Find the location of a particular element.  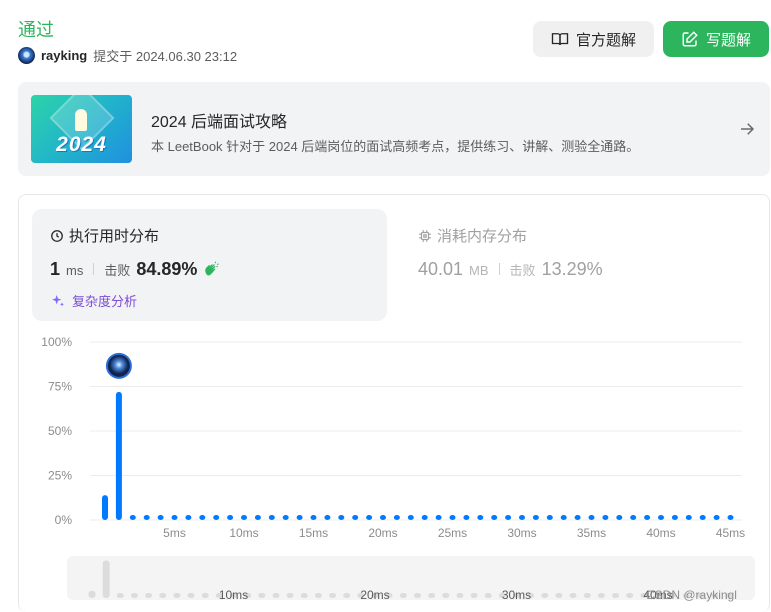

watermark: CSDN @raykingl is located at coordinates (691, 595).